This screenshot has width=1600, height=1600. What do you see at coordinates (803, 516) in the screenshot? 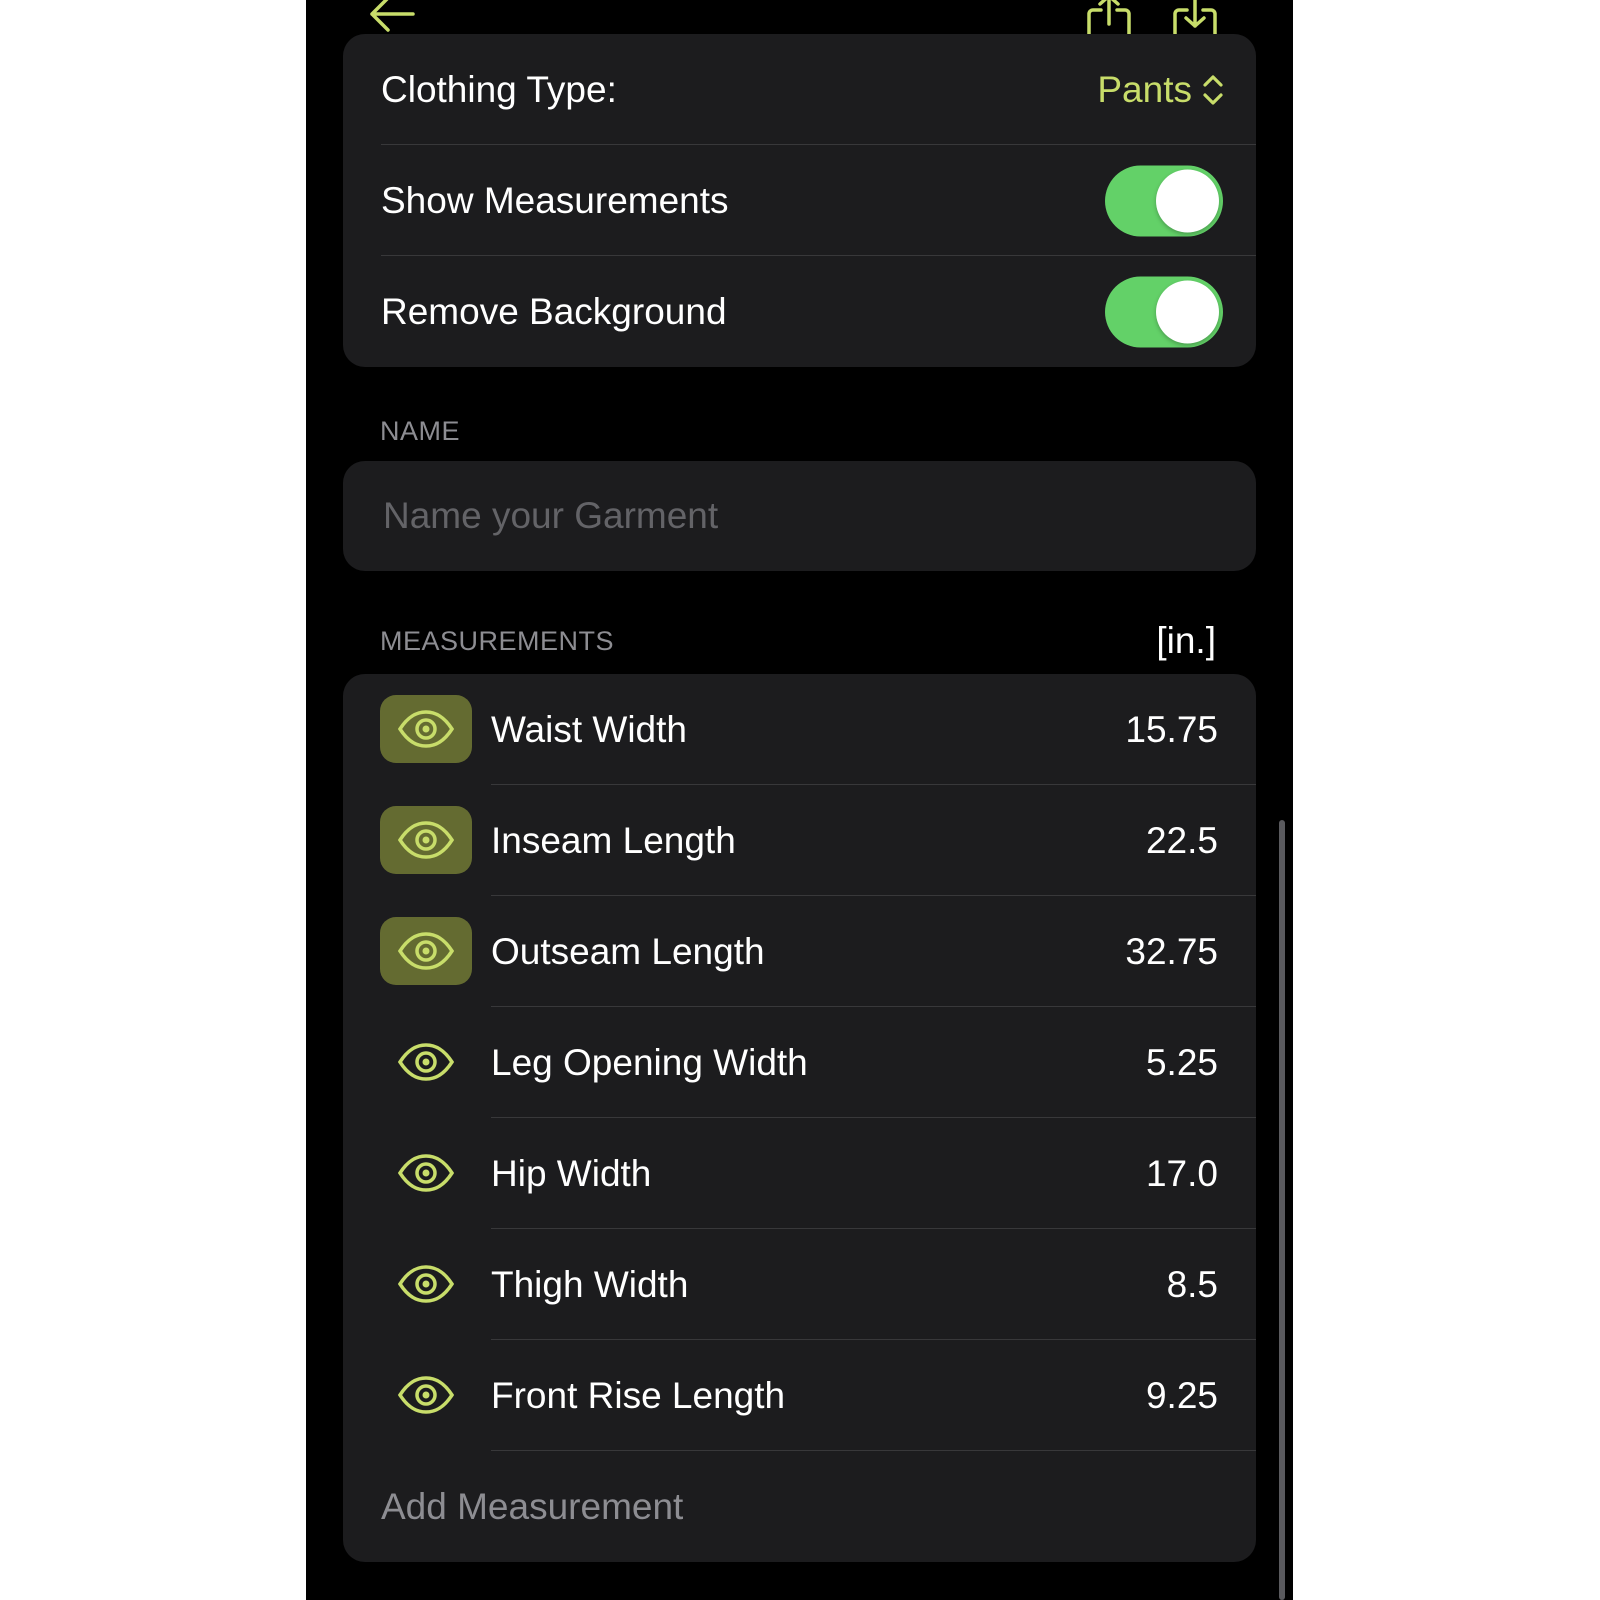
I see `garment-name-input` at bounding box center [803, 516].